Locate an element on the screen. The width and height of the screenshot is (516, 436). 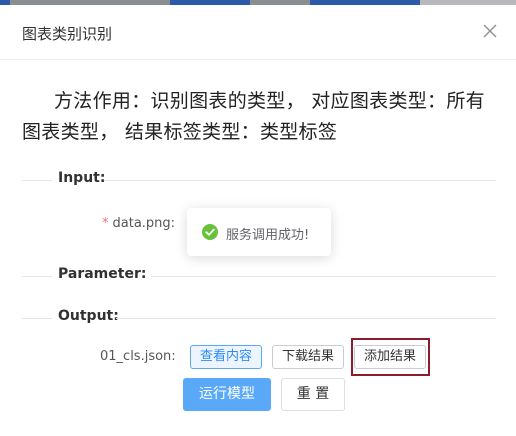
close-button is located at coordinates (490, 31).